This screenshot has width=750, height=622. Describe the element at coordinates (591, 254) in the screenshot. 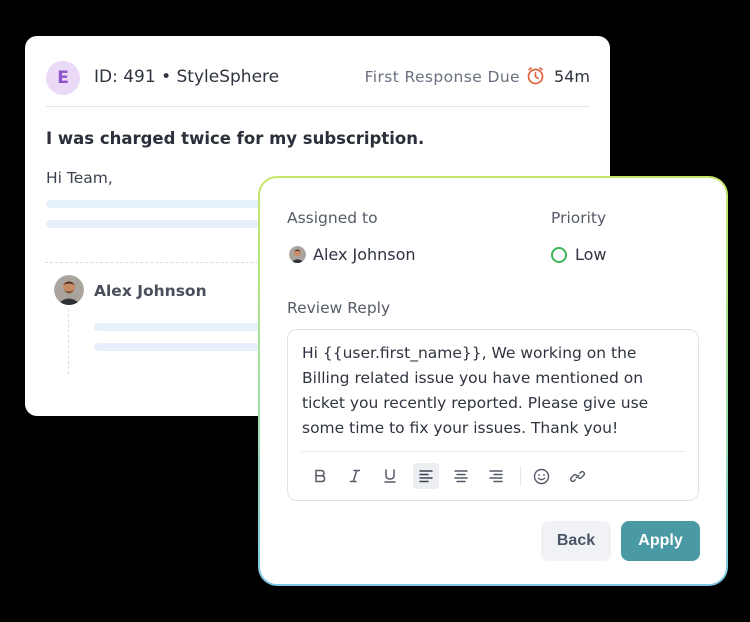

I see `priority-value: Low` at that location.